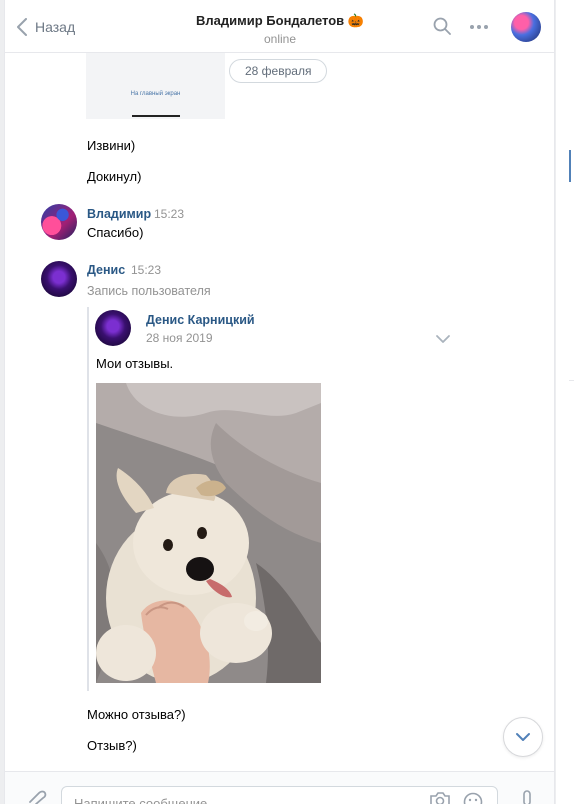 The width and height of the screenshot is (574, 804). Describe the element at coordinates (156, 116) in the screenshot. I see `attachment-underline` at that location.